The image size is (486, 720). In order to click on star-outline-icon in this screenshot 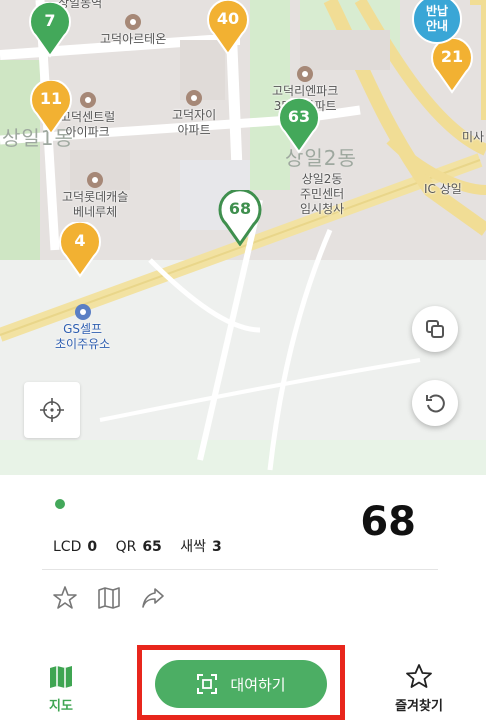, I will do `click(419, 676)`.